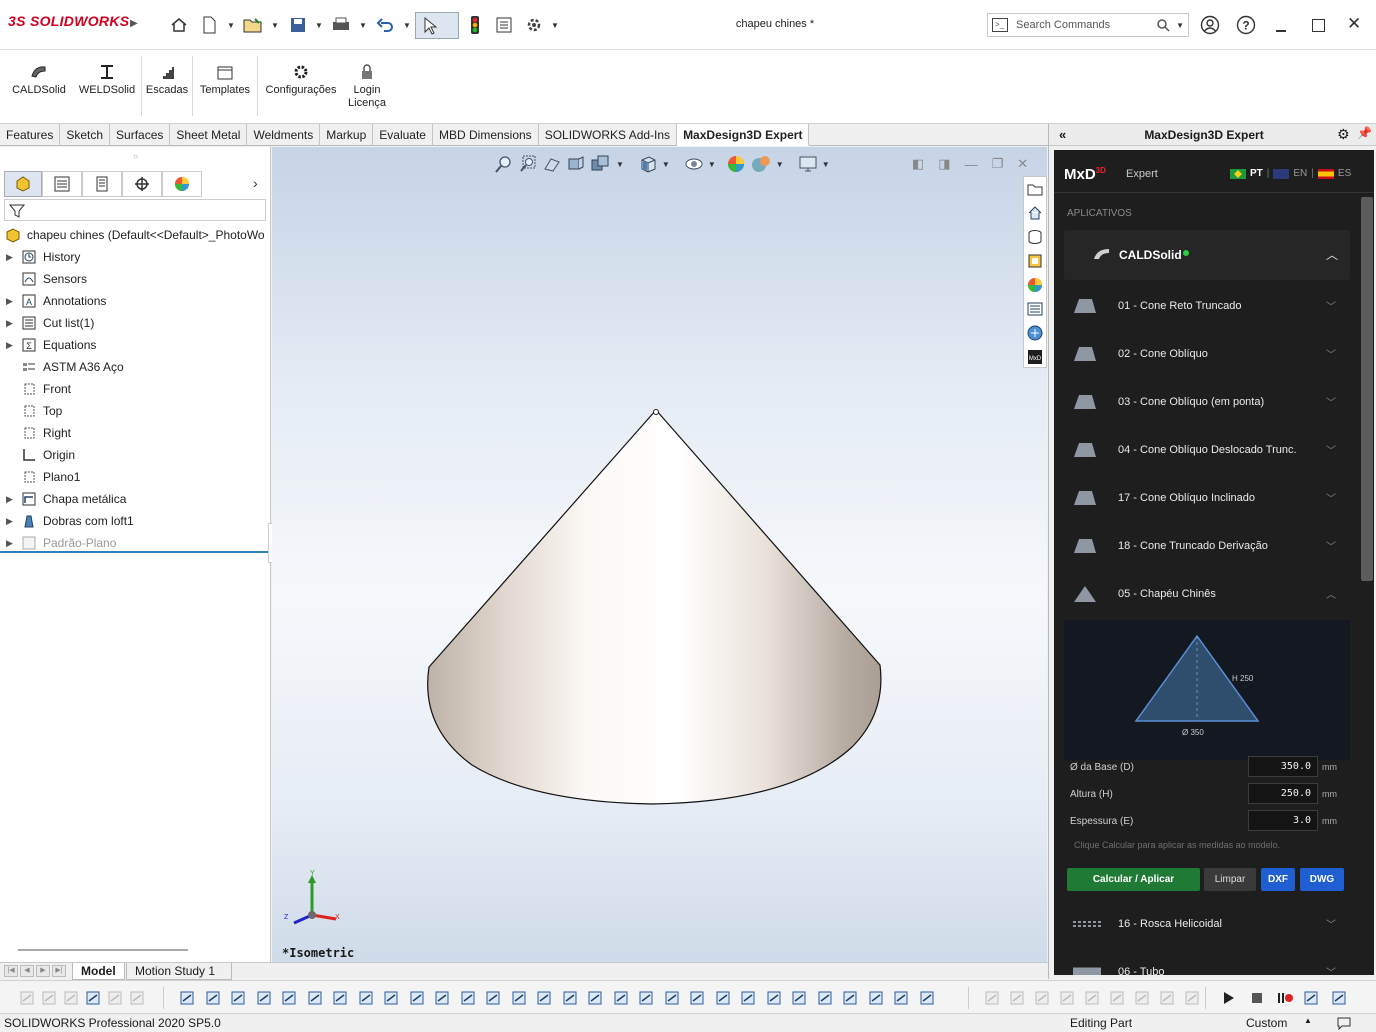 Image resolution: width=1376 pixels, height=1032 pixels. What do you see at coordinates (825, 998) in the screenshot?
I see `align-icon` at bounding box center [825, 998].